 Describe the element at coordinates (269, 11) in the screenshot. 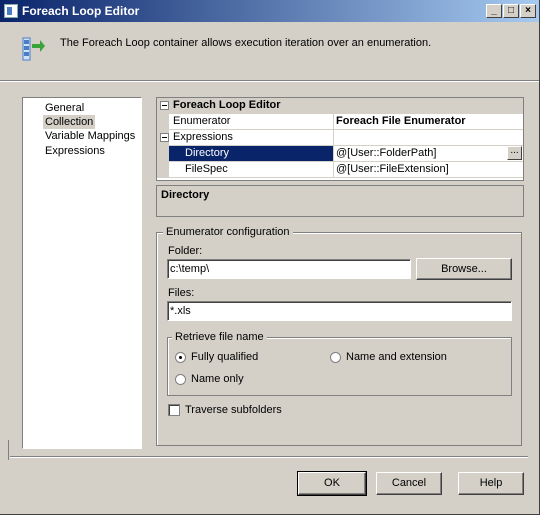

I see `title-bar: Foreach Loop Editor _ □ ×` at that location.